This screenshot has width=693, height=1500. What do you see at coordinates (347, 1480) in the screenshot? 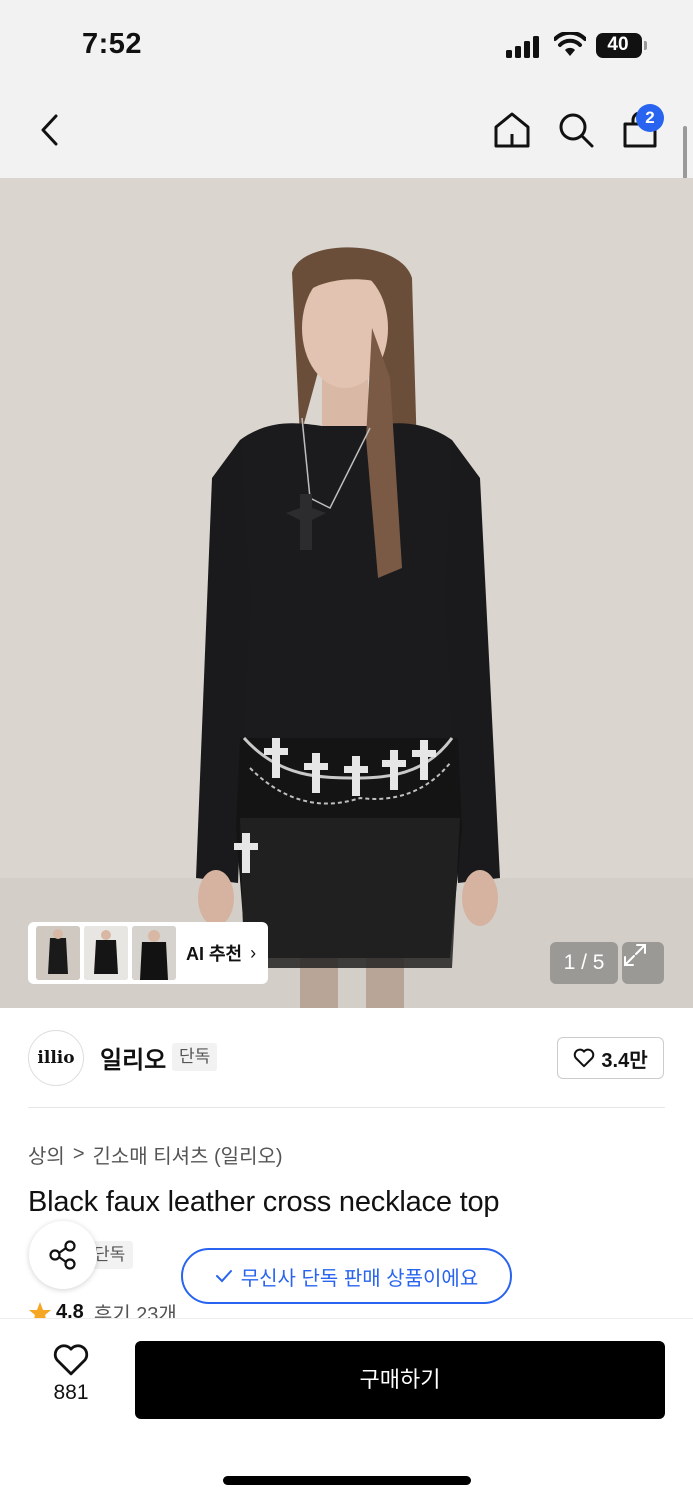
I see `home-indicator` at bounding box center [347, 1480].